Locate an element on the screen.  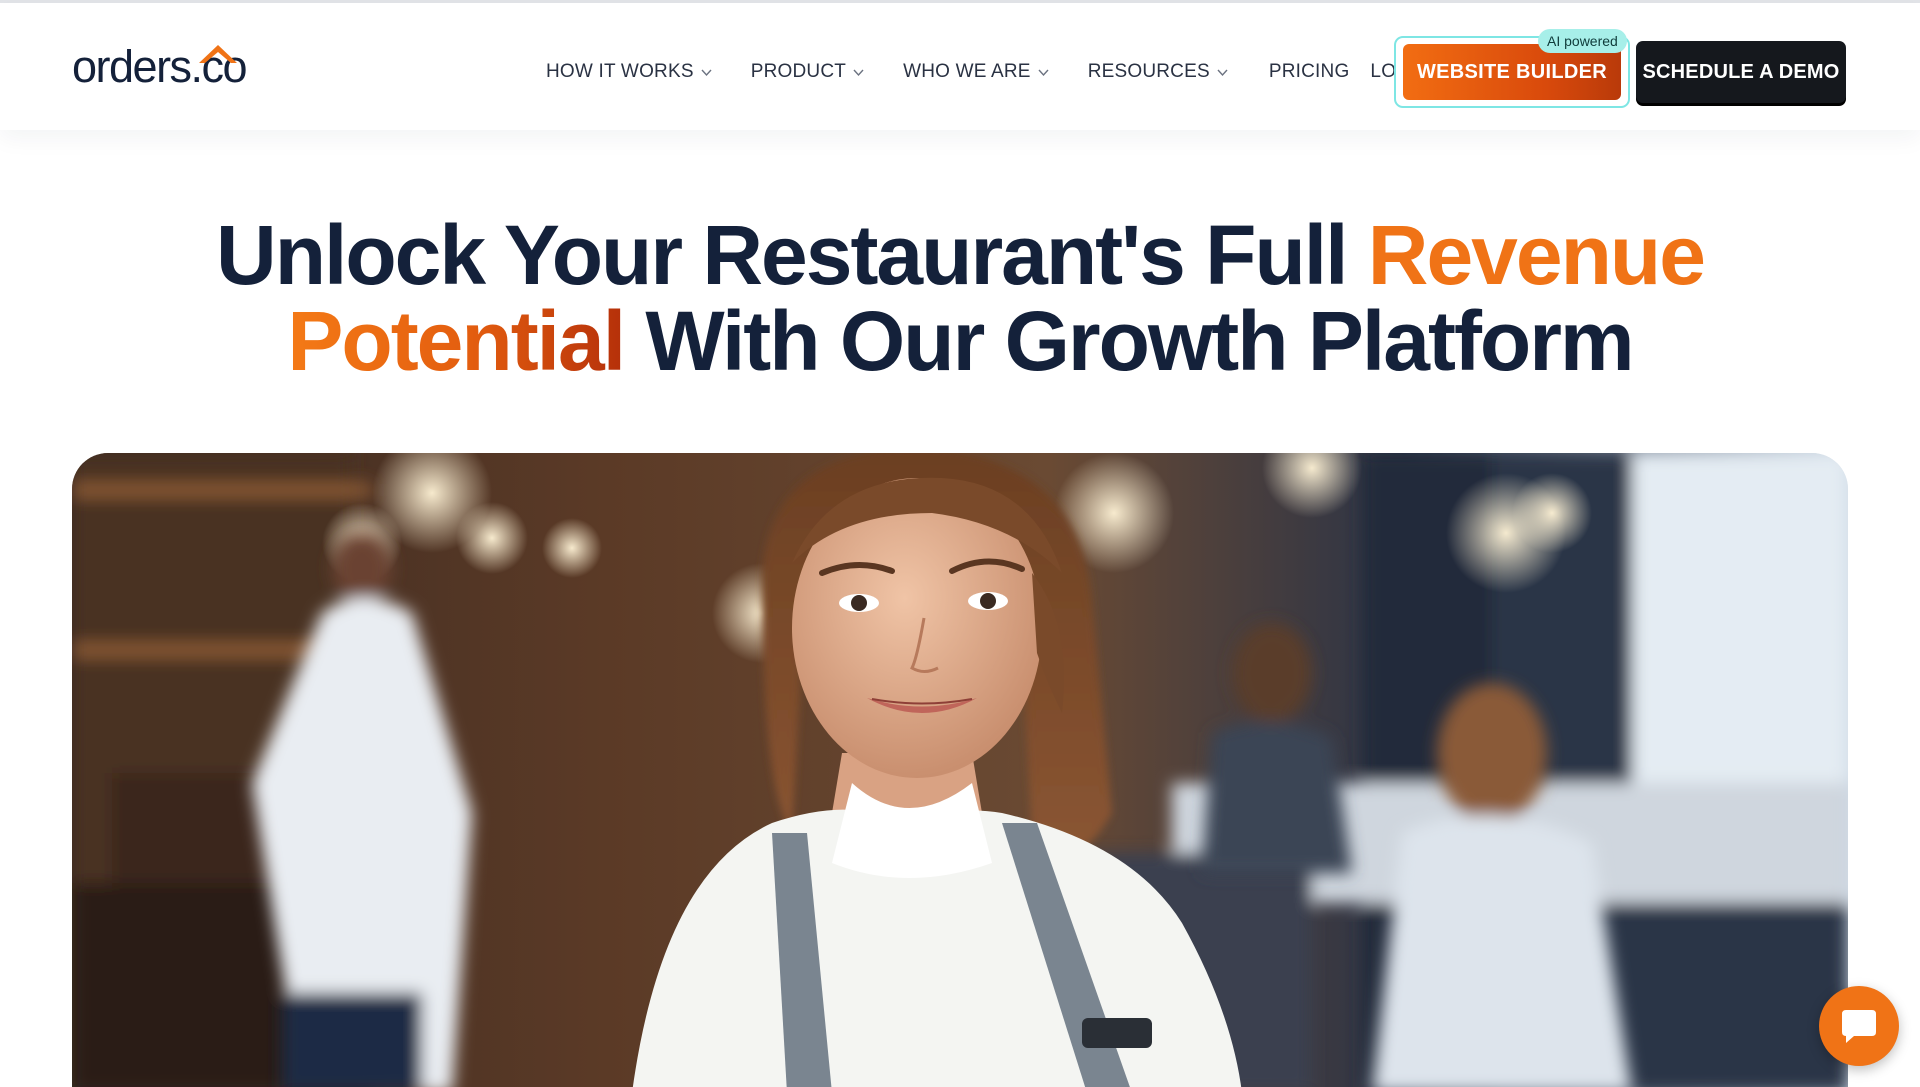
nav-resources: RESOURCES is located at coordinates (1158, 72).